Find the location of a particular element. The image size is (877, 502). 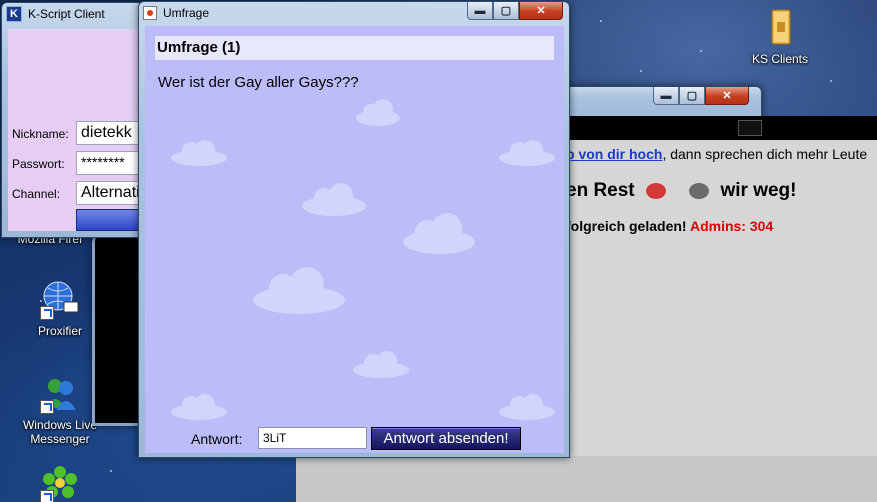

window-title: Umfrage is located at coordinates (186, 13).